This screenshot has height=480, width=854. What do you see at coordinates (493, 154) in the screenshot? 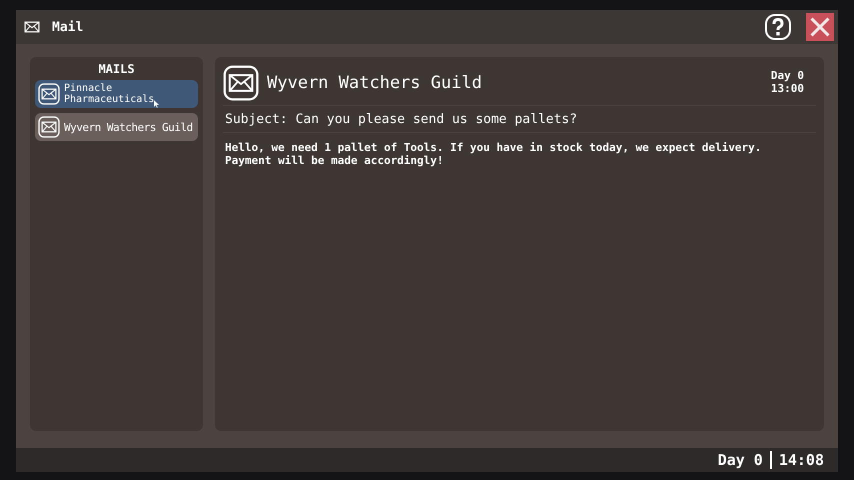
I see `message-body: Hello, we need 1 pallet of Tools. If you have in stock today, we expect delivery. Payment will be made accordingly!` at bounding box center [493, 154].